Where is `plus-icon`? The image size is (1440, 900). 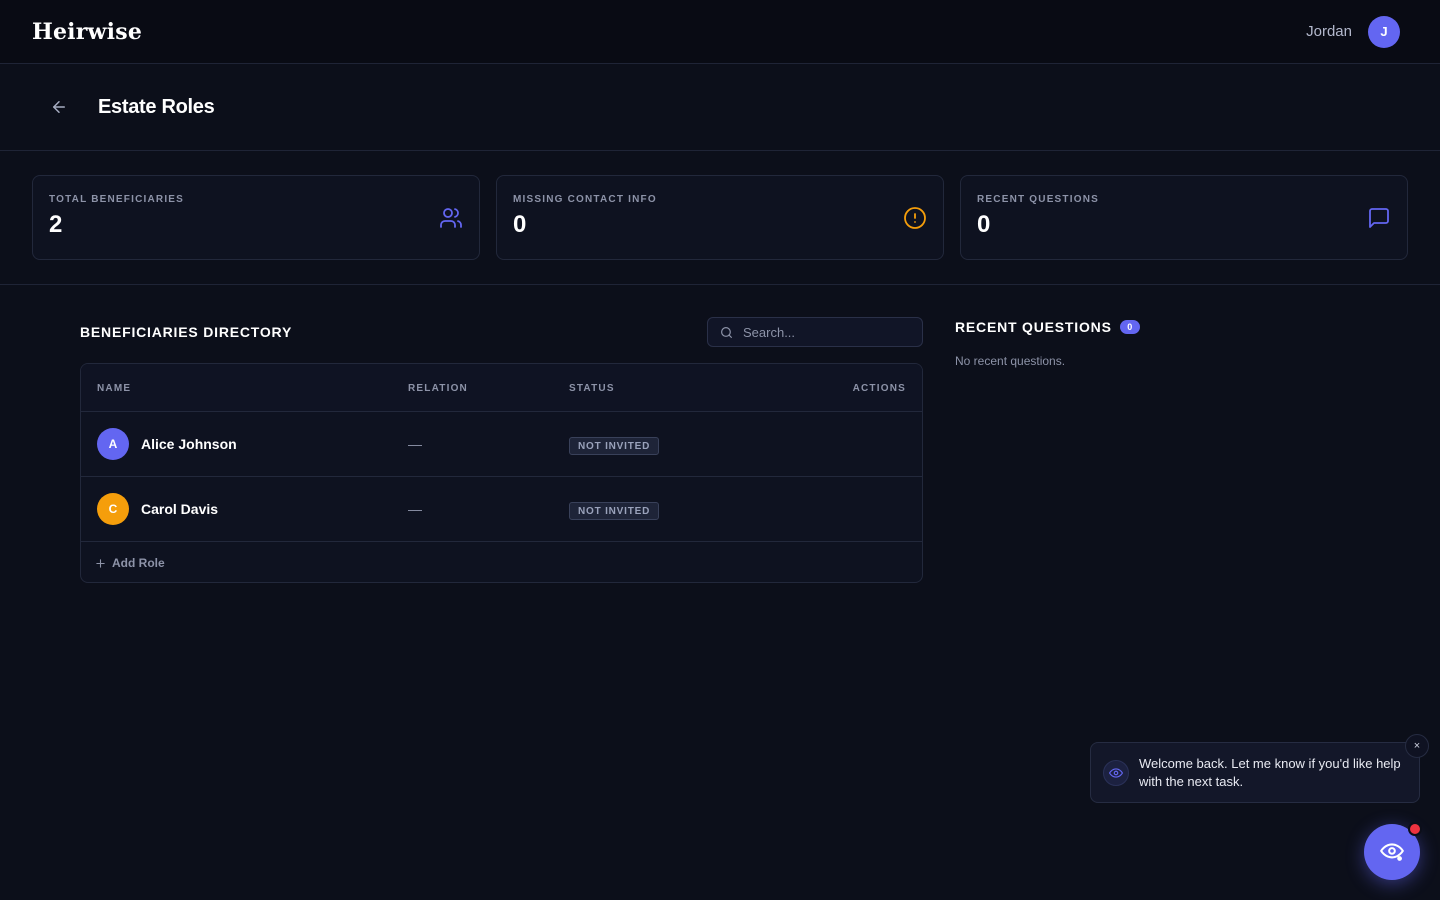
plus-icon is located at coordinates (100, 563).